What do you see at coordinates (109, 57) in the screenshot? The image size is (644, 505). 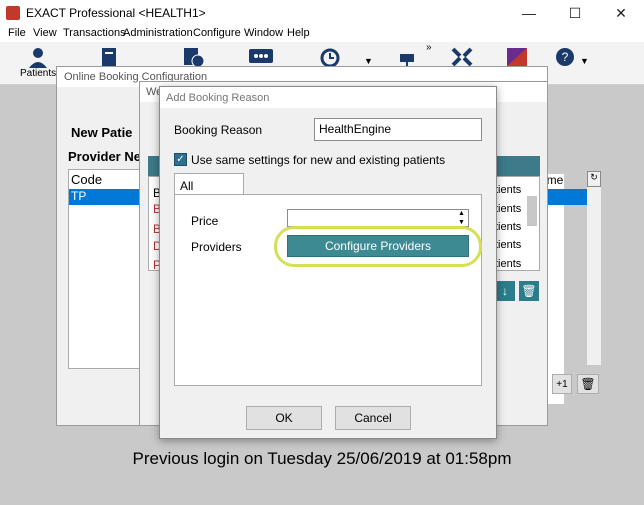 I see `clipboard-icon` at bounding box center [109, 57].